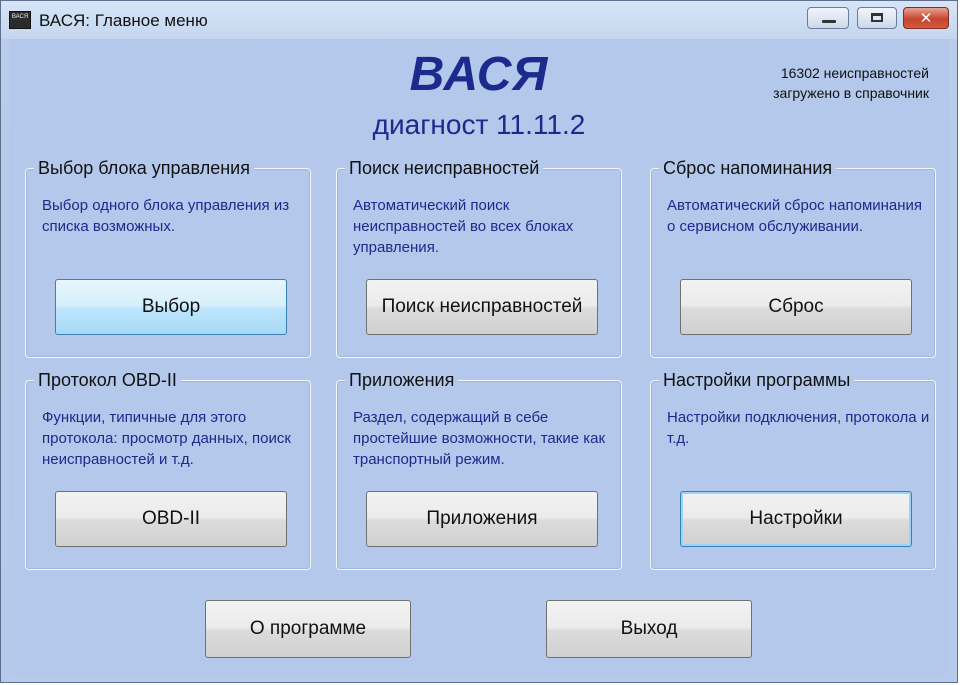 This screenshot has width=960, height=685. Describe the element at coordinates (829, 21) in the screenshot. I see `minimize-icon` at that location.